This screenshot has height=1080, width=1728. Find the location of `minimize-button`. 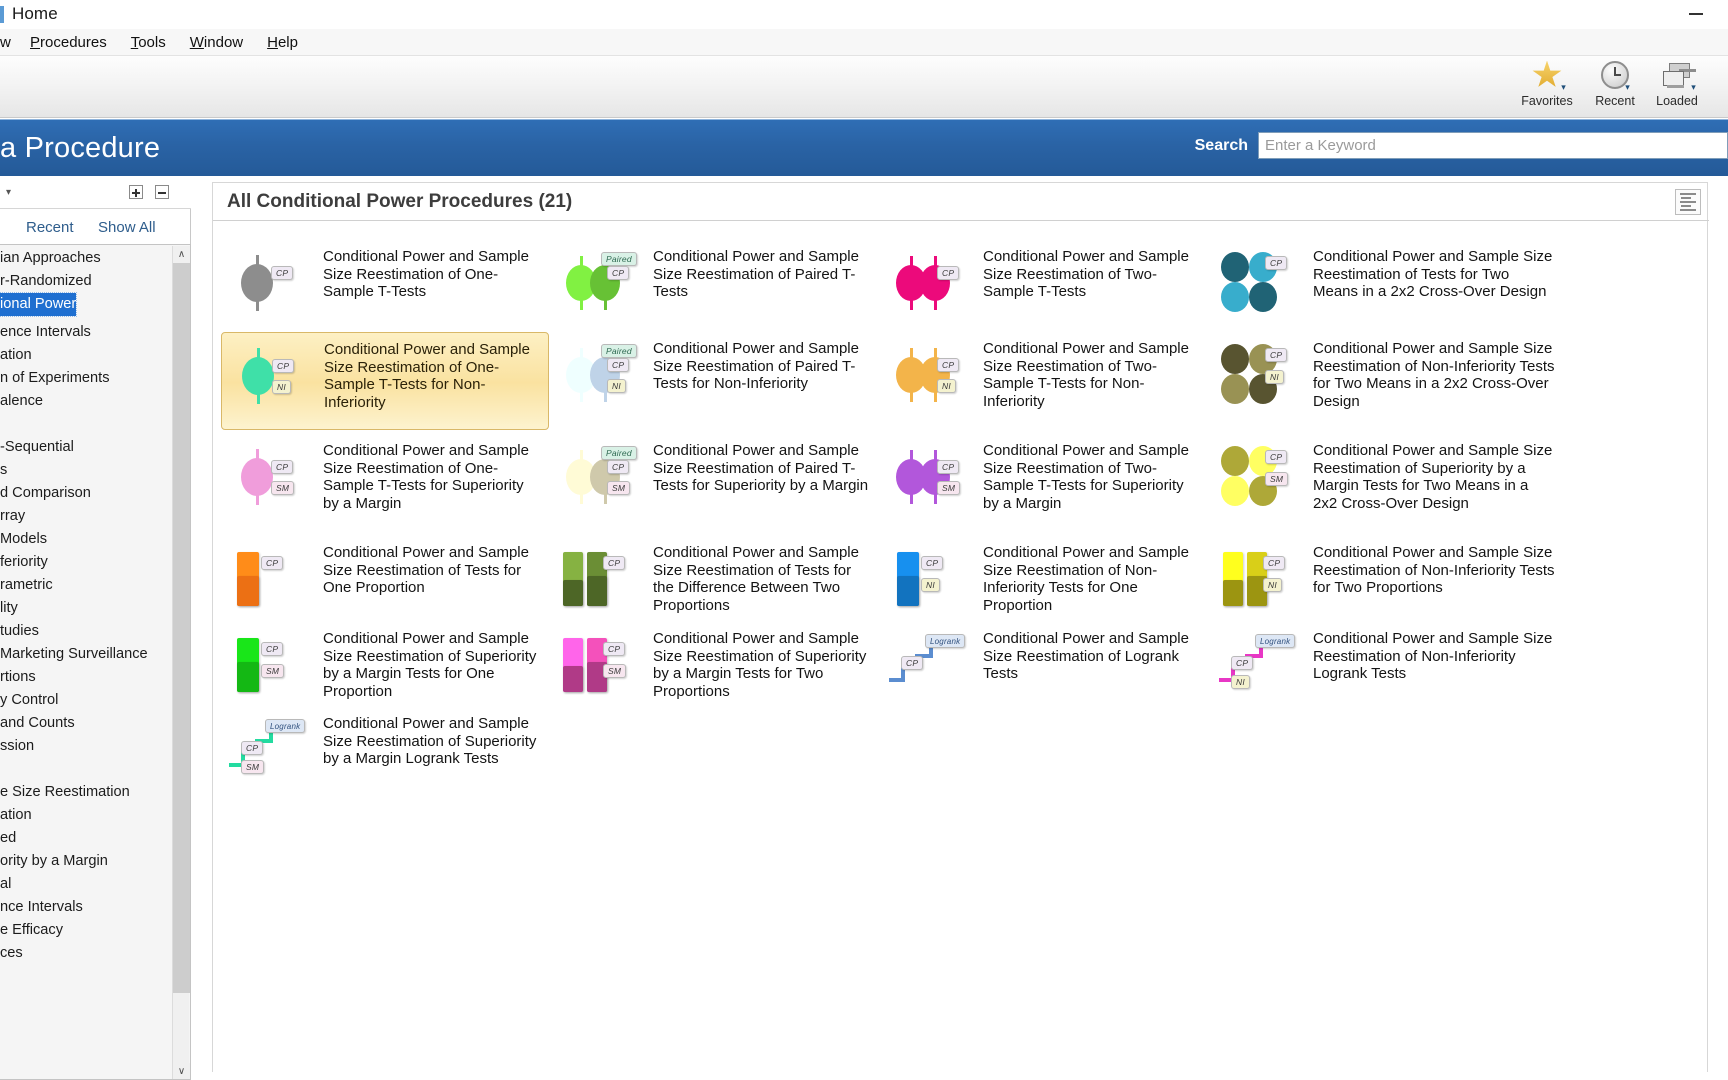

minimize-button is located at coordinates (1696, 14).